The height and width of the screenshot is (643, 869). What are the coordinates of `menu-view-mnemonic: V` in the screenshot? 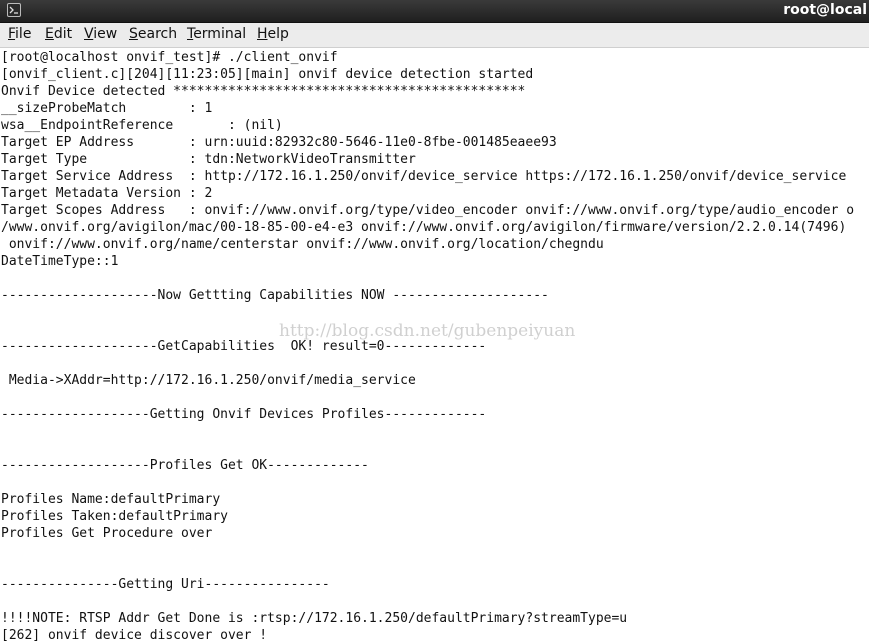 It's located at (89, 34).